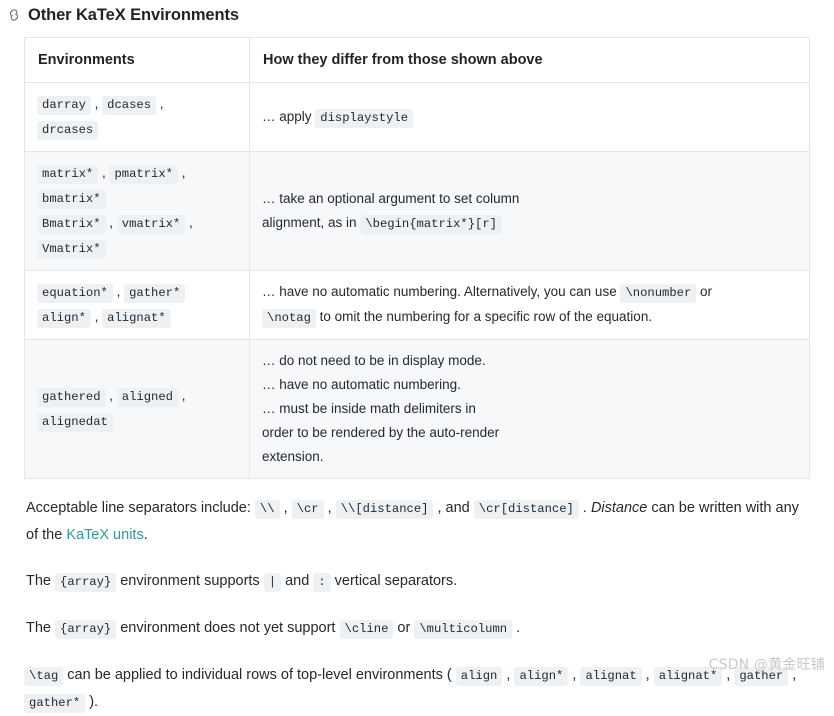 The image size is (834, 716). I want to click on cell-line: equation* , gather*, so click(137, 292).